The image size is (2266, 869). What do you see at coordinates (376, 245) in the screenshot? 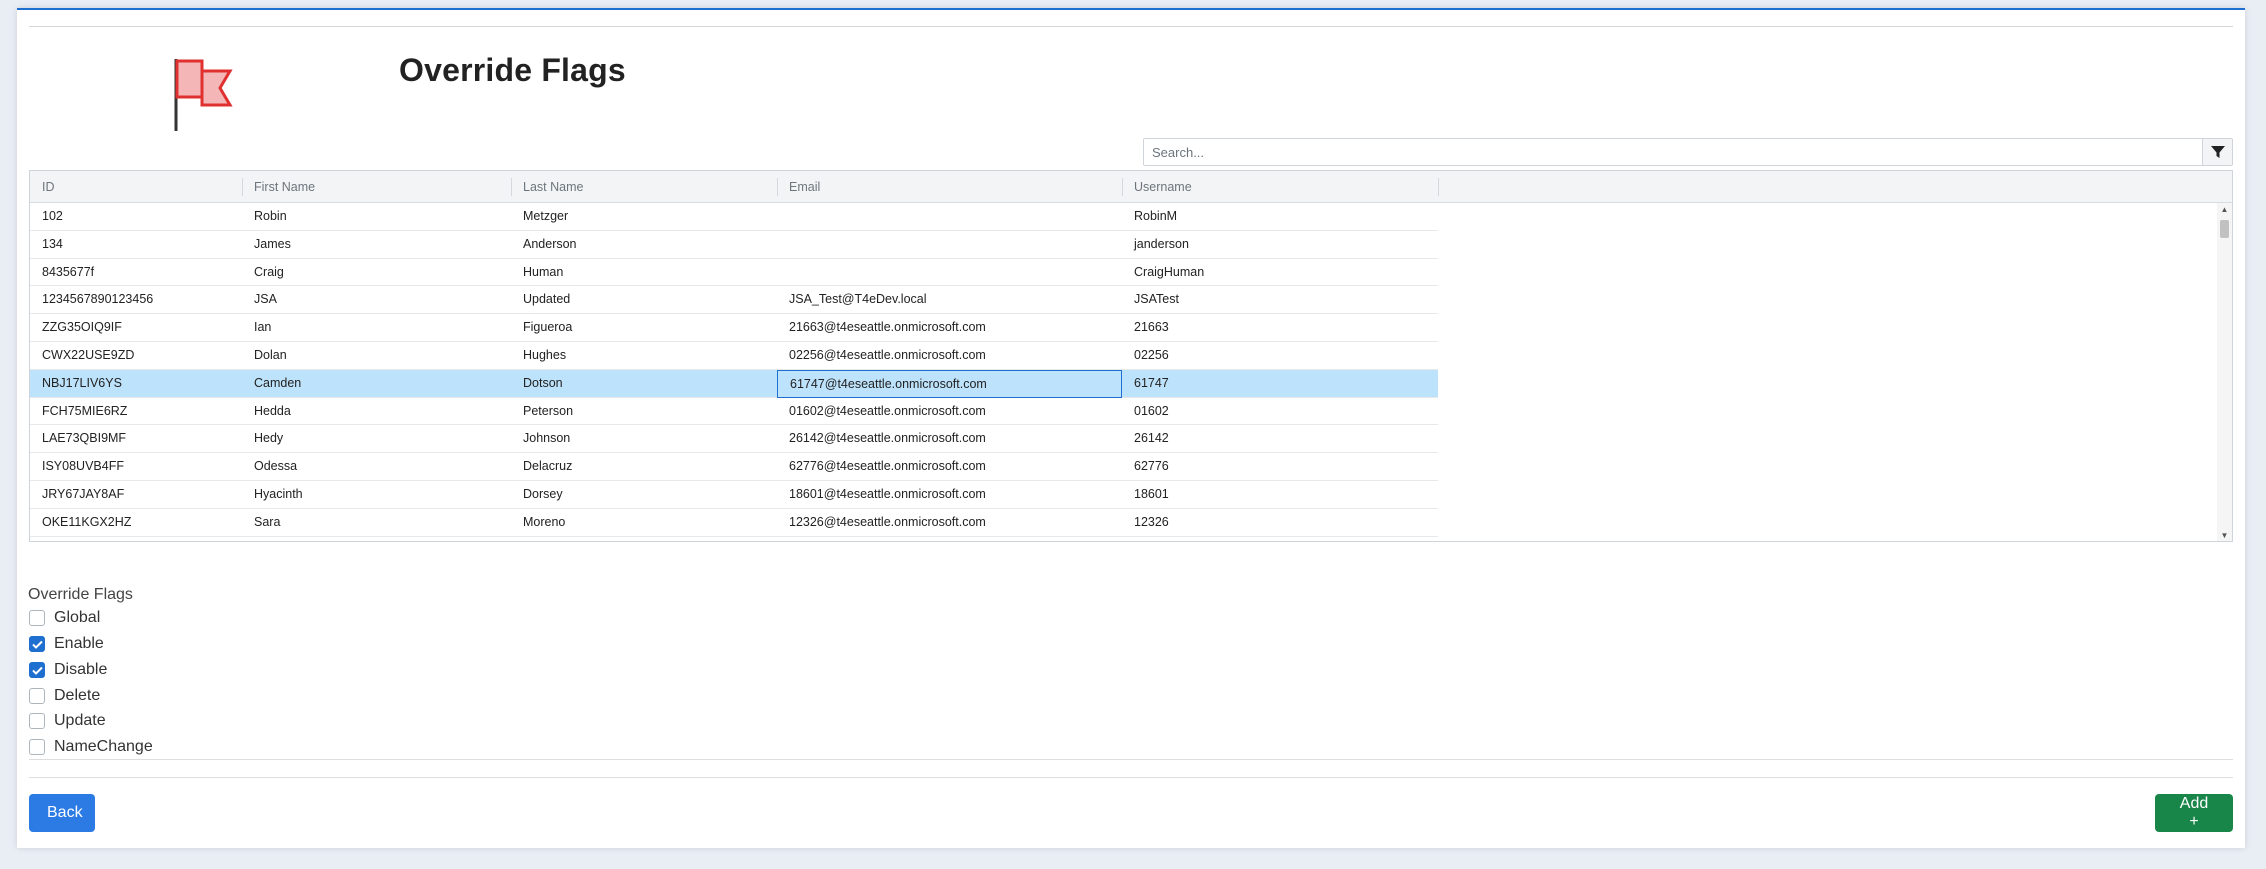
I see `cell-first-name: James` at bounding box center [376, 245].